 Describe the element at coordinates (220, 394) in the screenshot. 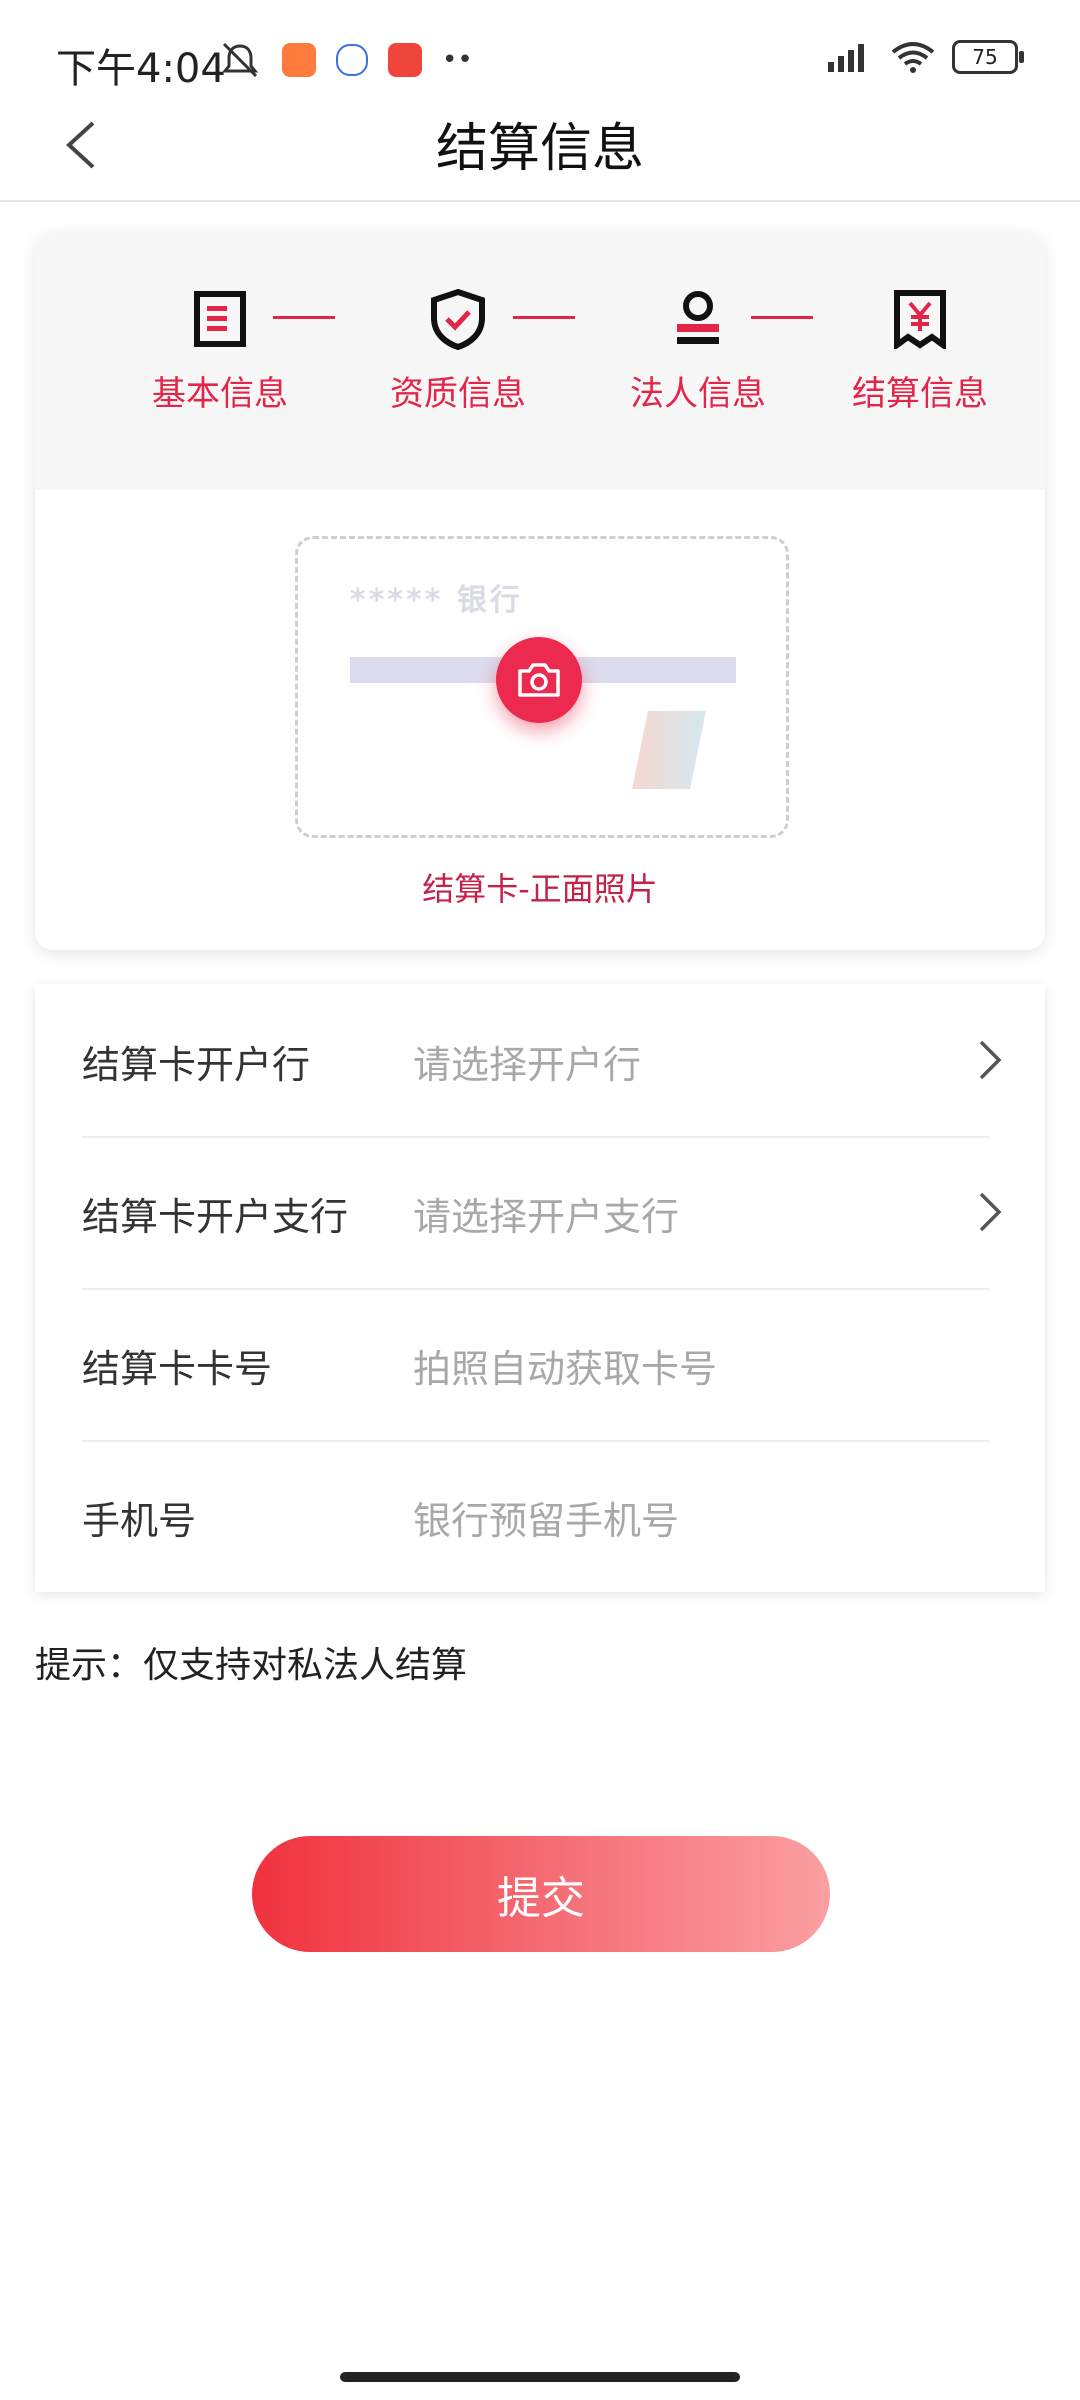

I see `step-label: 基本信息` at that location.